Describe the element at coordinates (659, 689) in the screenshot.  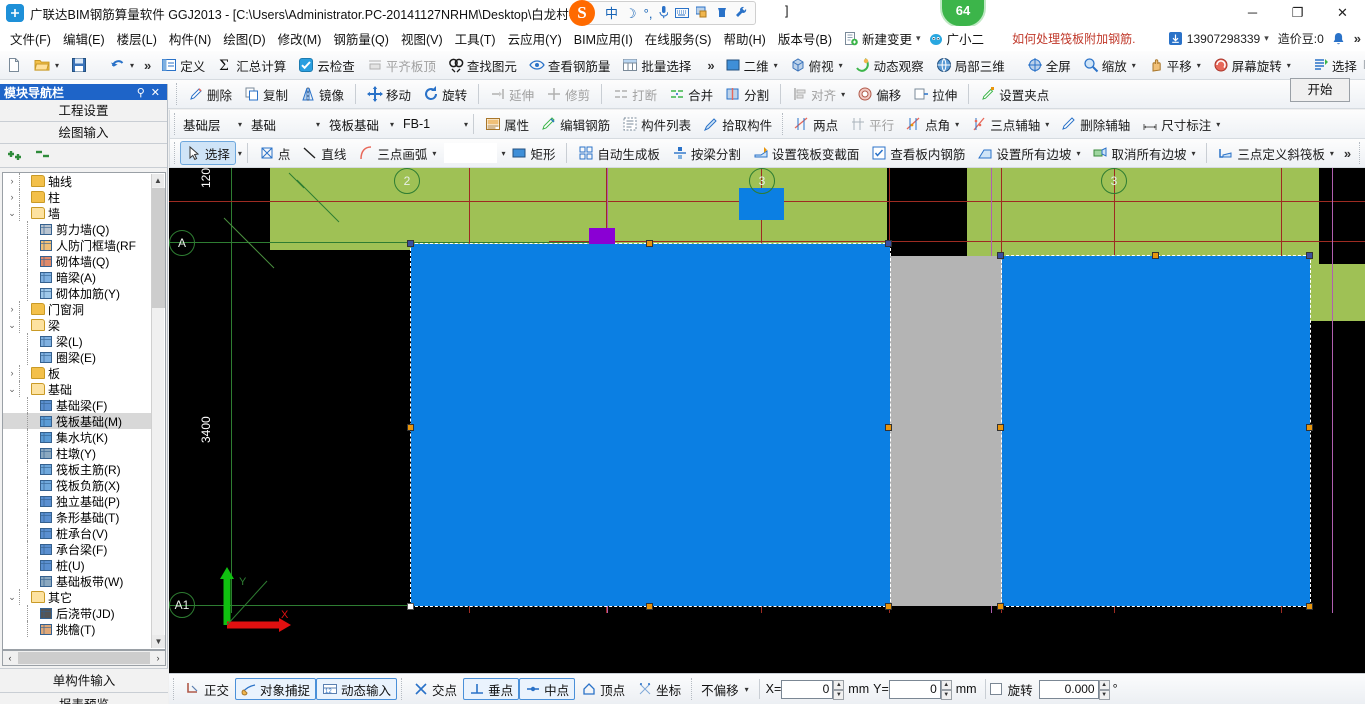
I see `coordinate-snap-toggle: 坐标` at that location.